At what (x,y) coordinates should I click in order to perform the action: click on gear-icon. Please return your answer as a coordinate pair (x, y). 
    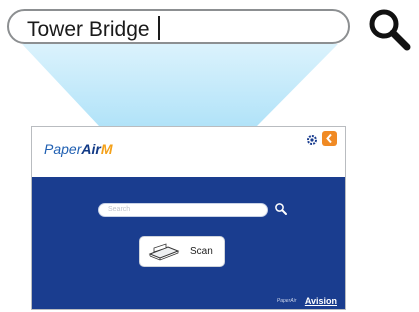
    Looking at the image, I should click on (312, 139).